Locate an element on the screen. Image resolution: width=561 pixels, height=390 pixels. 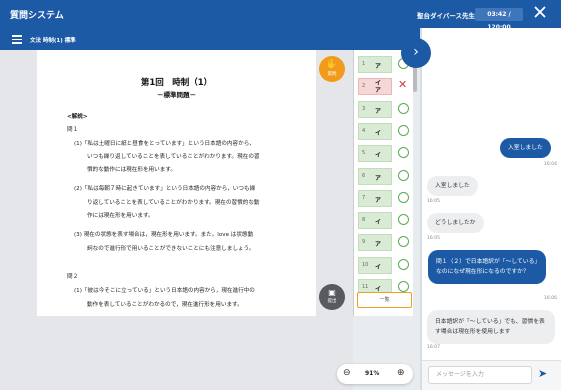
answer-number: 1 is located at coordinates (364, 64).